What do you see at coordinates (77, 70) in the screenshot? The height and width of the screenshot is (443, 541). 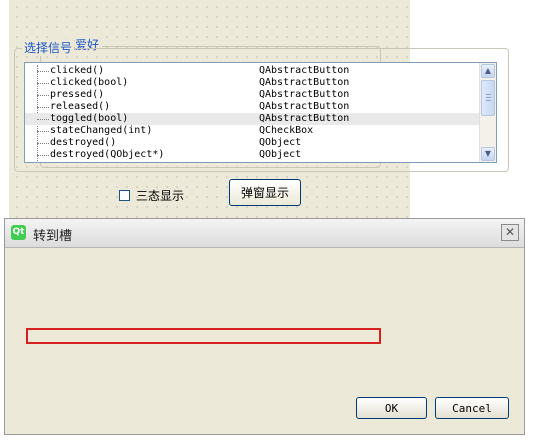 I see `signal-name: clicked()` at bounding box center [77, 70].